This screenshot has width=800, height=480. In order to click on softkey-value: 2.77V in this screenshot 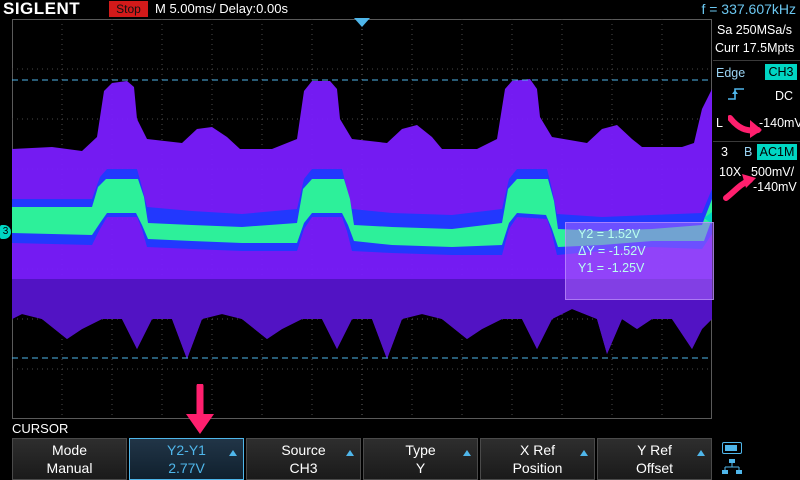, I will do `click(186, 468)`.